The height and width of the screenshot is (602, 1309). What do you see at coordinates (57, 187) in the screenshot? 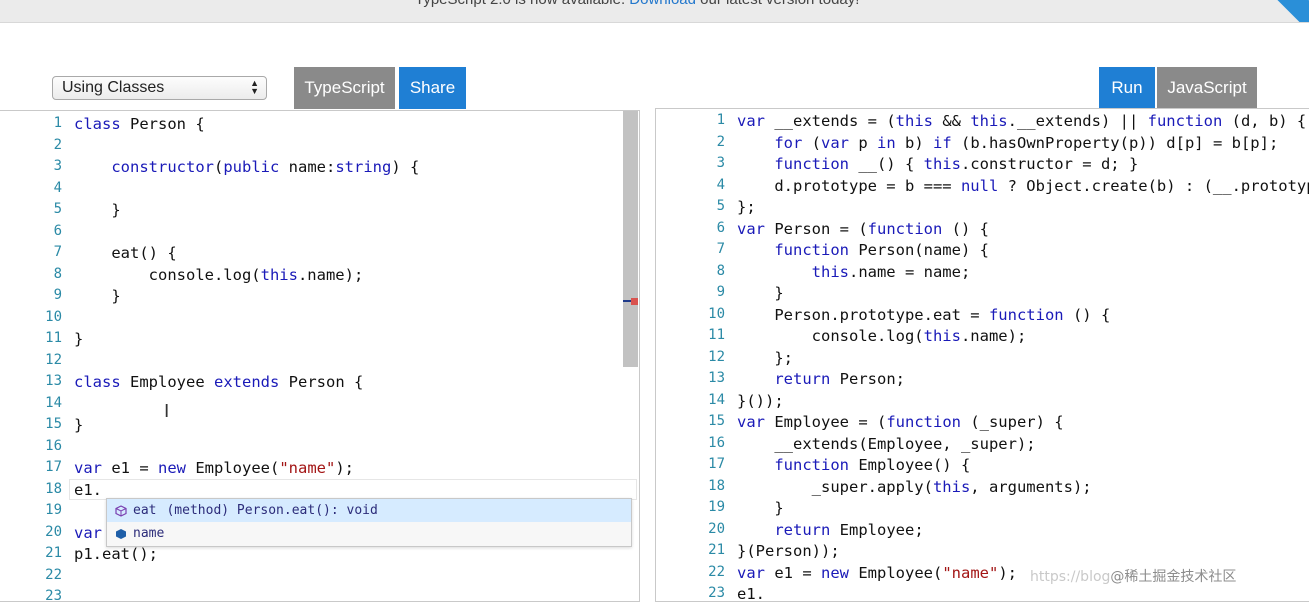
I see `line-number: 4` at bounding box center [57, 187].